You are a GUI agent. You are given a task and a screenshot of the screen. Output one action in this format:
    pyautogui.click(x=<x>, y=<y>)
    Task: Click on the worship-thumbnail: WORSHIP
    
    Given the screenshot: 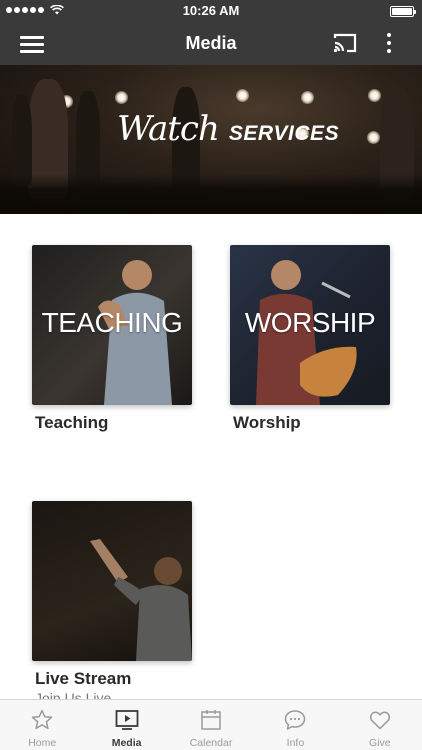 What is the action you would take?
    pyautogui.click(x=310, y=325)
    